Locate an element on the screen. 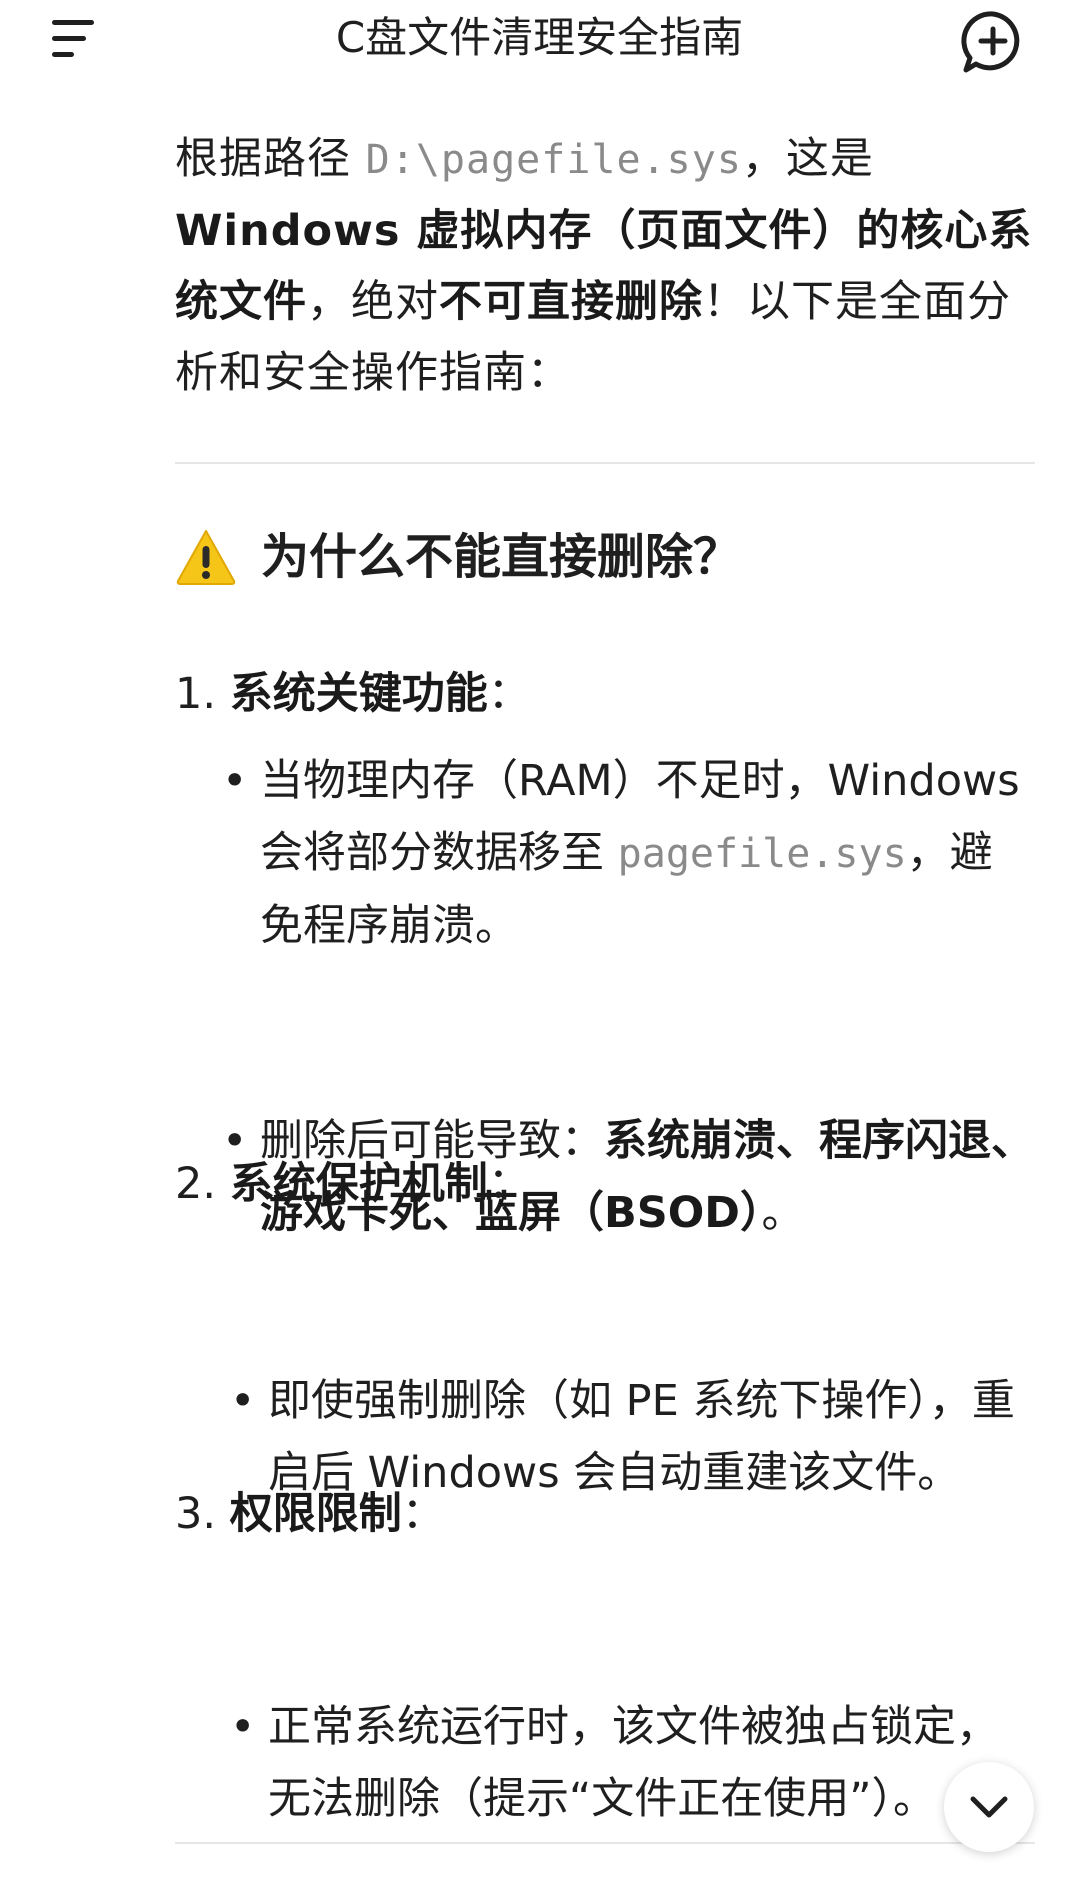 This screenshot has height=1892, width=1079. list-item-2: 2. 系统保护机制： is located at coordinates (353, 1184).